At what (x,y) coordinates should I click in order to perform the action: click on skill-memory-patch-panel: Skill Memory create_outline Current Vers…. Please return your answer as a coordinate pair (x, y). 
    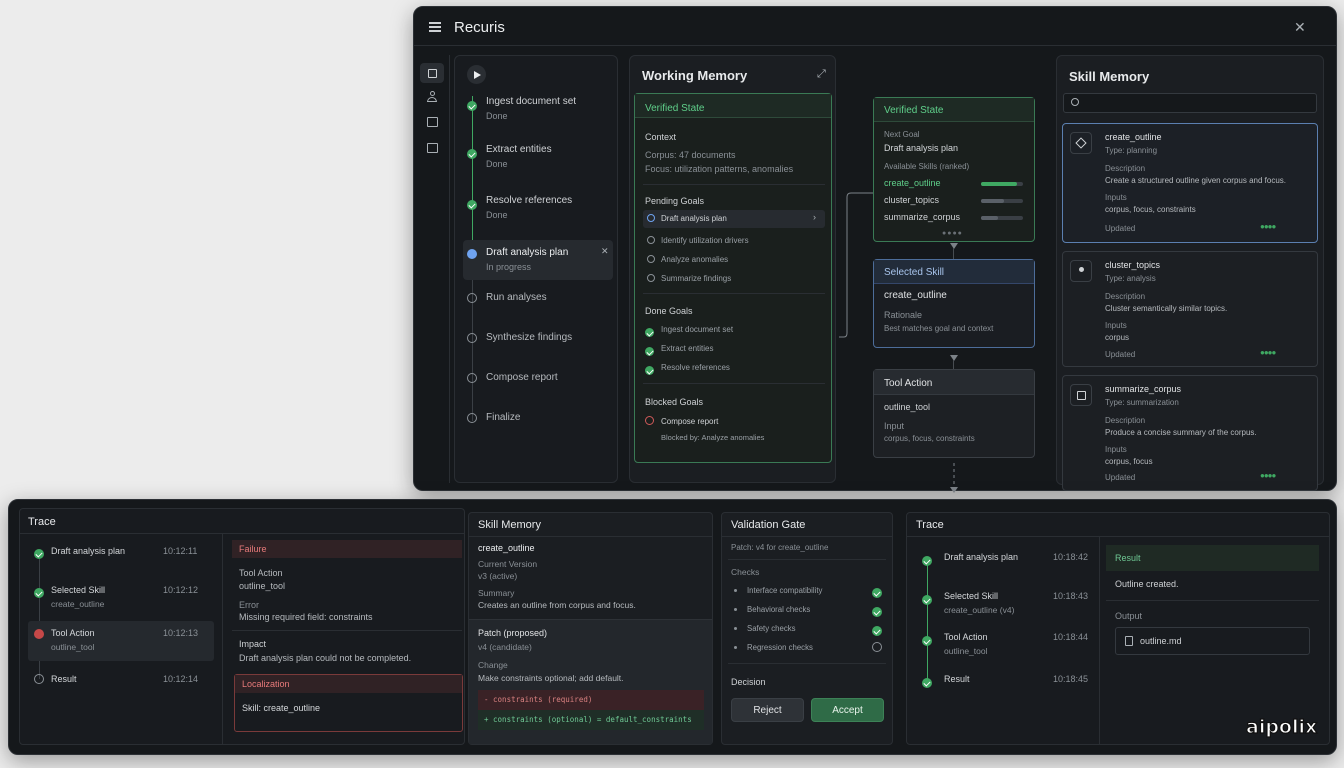
    Looking at the image, I should click on (590, 628).